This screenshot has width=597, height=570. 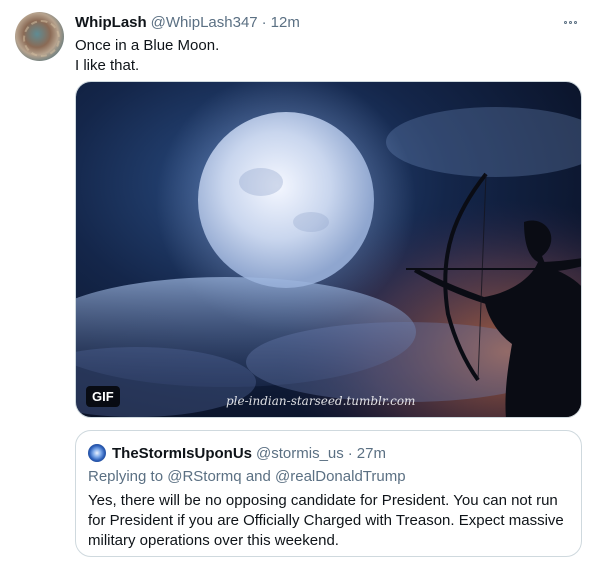 What do you see at coordinates (285, 22) in the screenshot?
I see `timestamp: 12m` at bounding box center [285, 22].